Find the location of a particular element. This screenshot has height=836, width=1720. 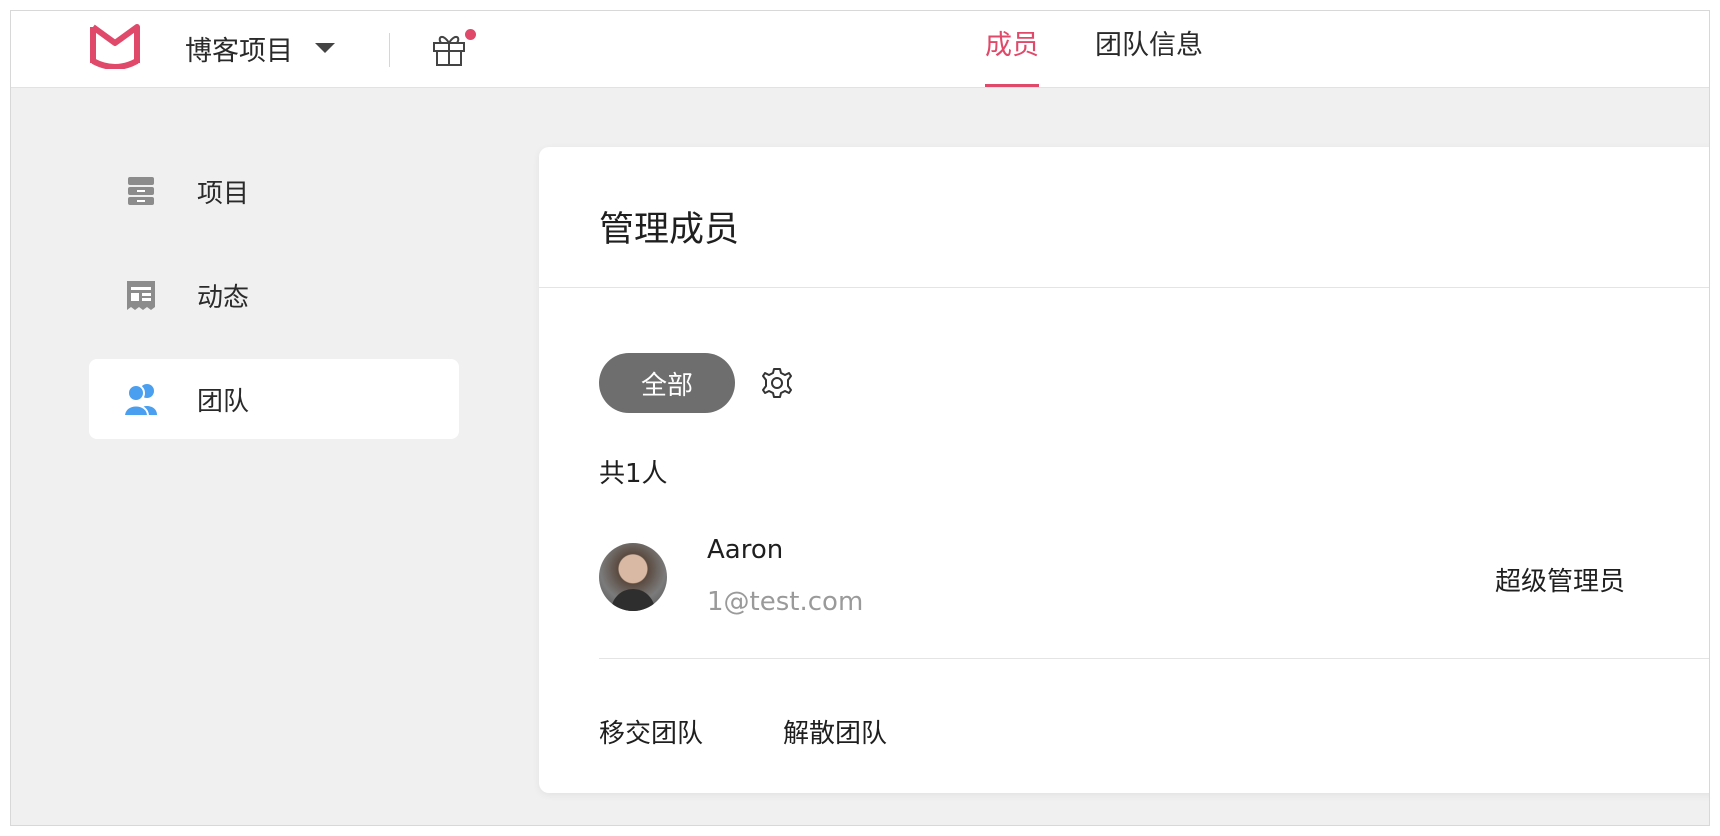

header-tabs: 成员 团队信息 is located at coordinates (1122, 49).